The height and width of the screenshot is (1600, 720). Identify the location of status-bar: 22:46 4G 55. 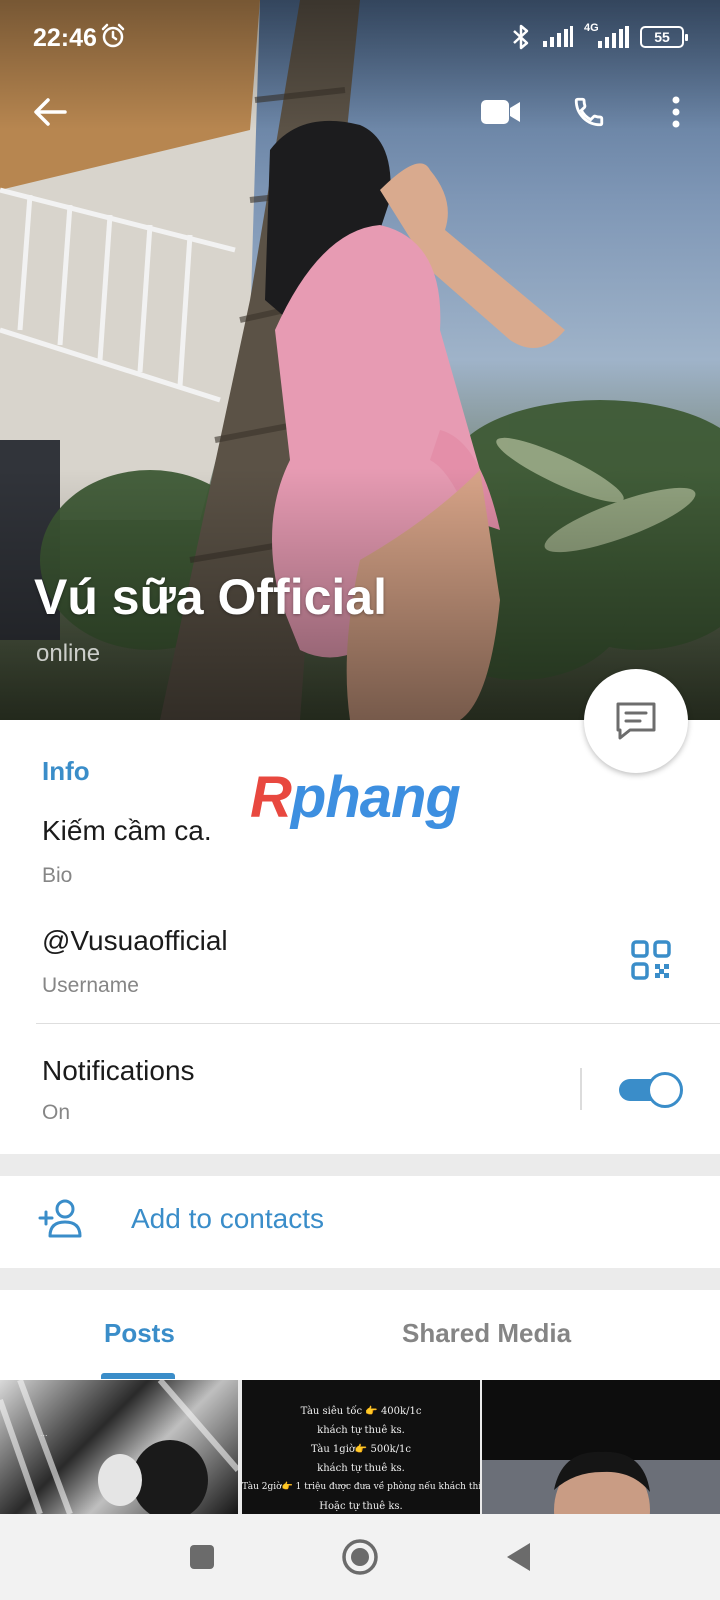
(360, 38).